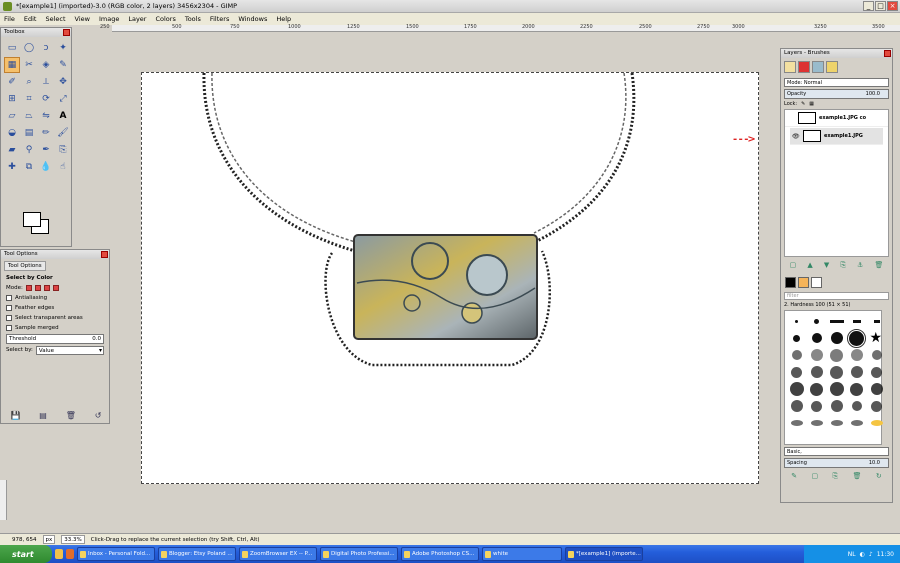 This screenshot has height=563, width=900. What do you see at coordinates (12, 82) in the screenshot?
I see `color-picker-icon: ✐` at bounding box center [12, 82].